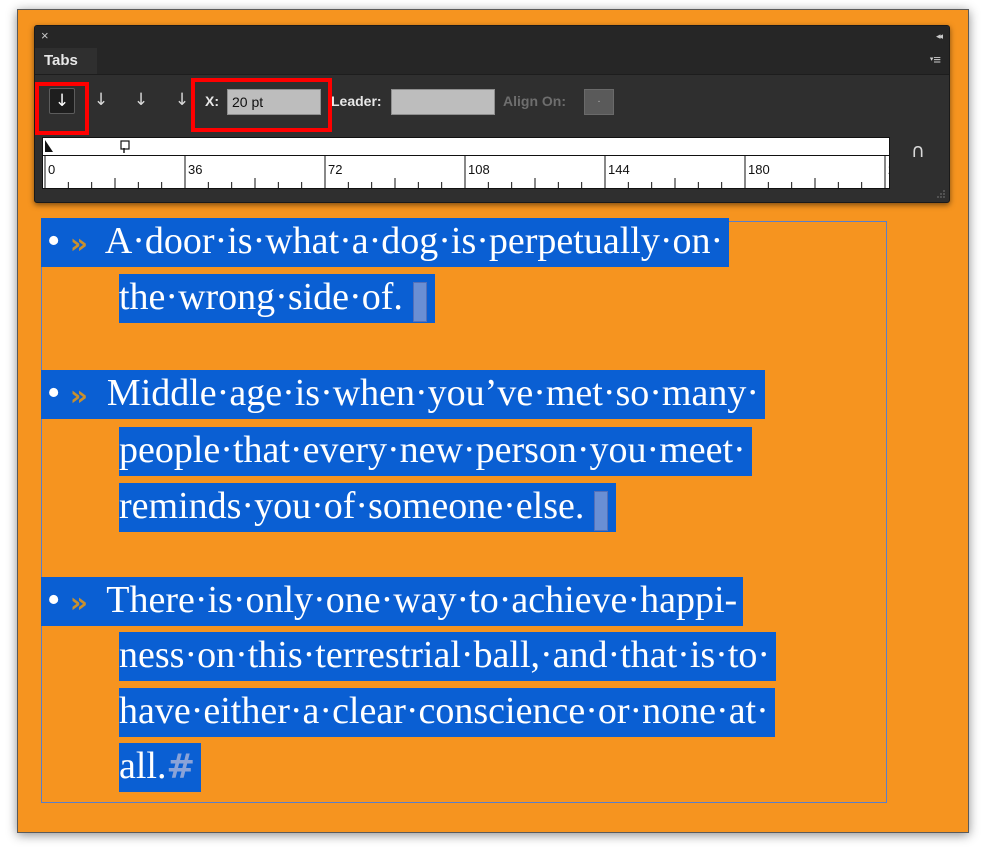 The image size is (983, 855). I want to click on paragraph-1-line-2: the·wrong·side·of., so click(277, 298).